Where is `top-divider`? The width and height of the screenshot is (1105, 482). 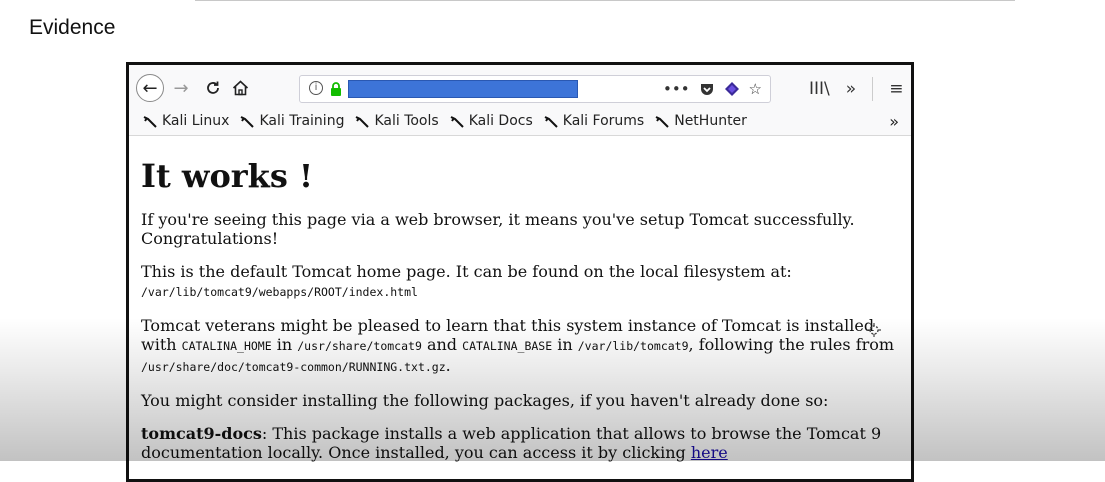
top-divider is located at coordinates (605, 0).